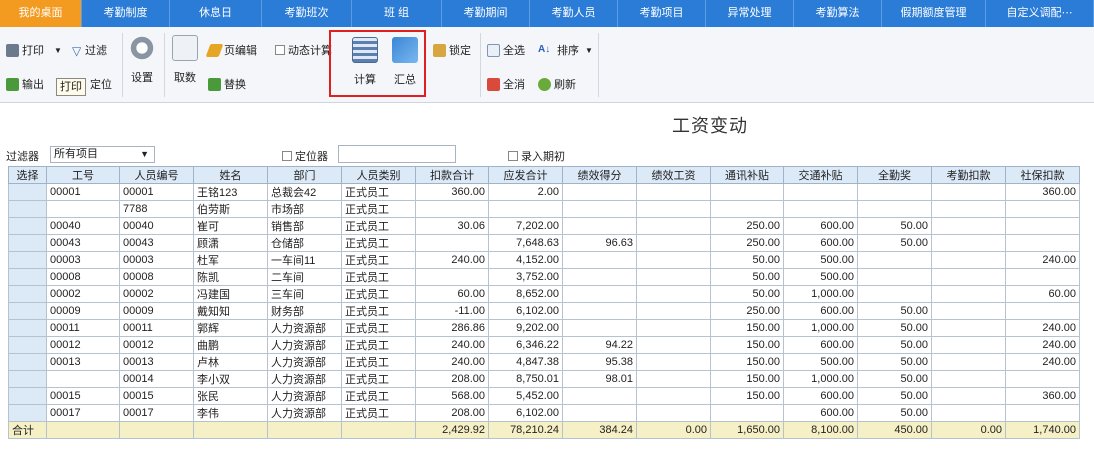 This screenshot has width=1094, height=466. What do you see at coordinates (156, 243) in the screenshot?
I see `table-cell: 00043` at bounding box center [156, 243].